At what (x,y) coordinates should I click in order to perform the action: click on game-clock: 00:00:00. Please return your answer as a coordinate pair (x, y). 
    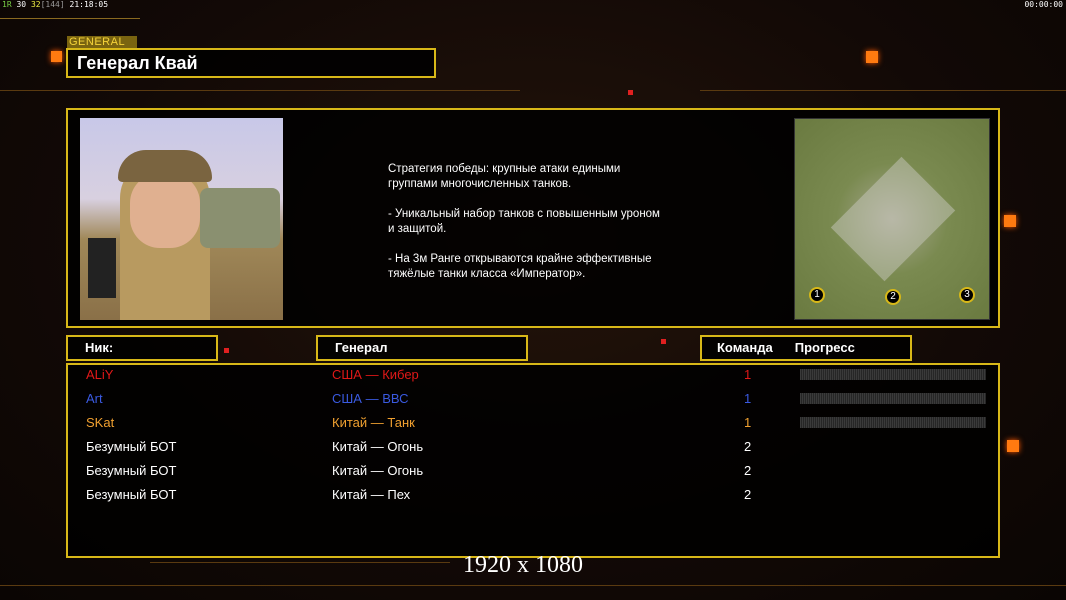
    Looking at the image, I should click on (1043, 4).